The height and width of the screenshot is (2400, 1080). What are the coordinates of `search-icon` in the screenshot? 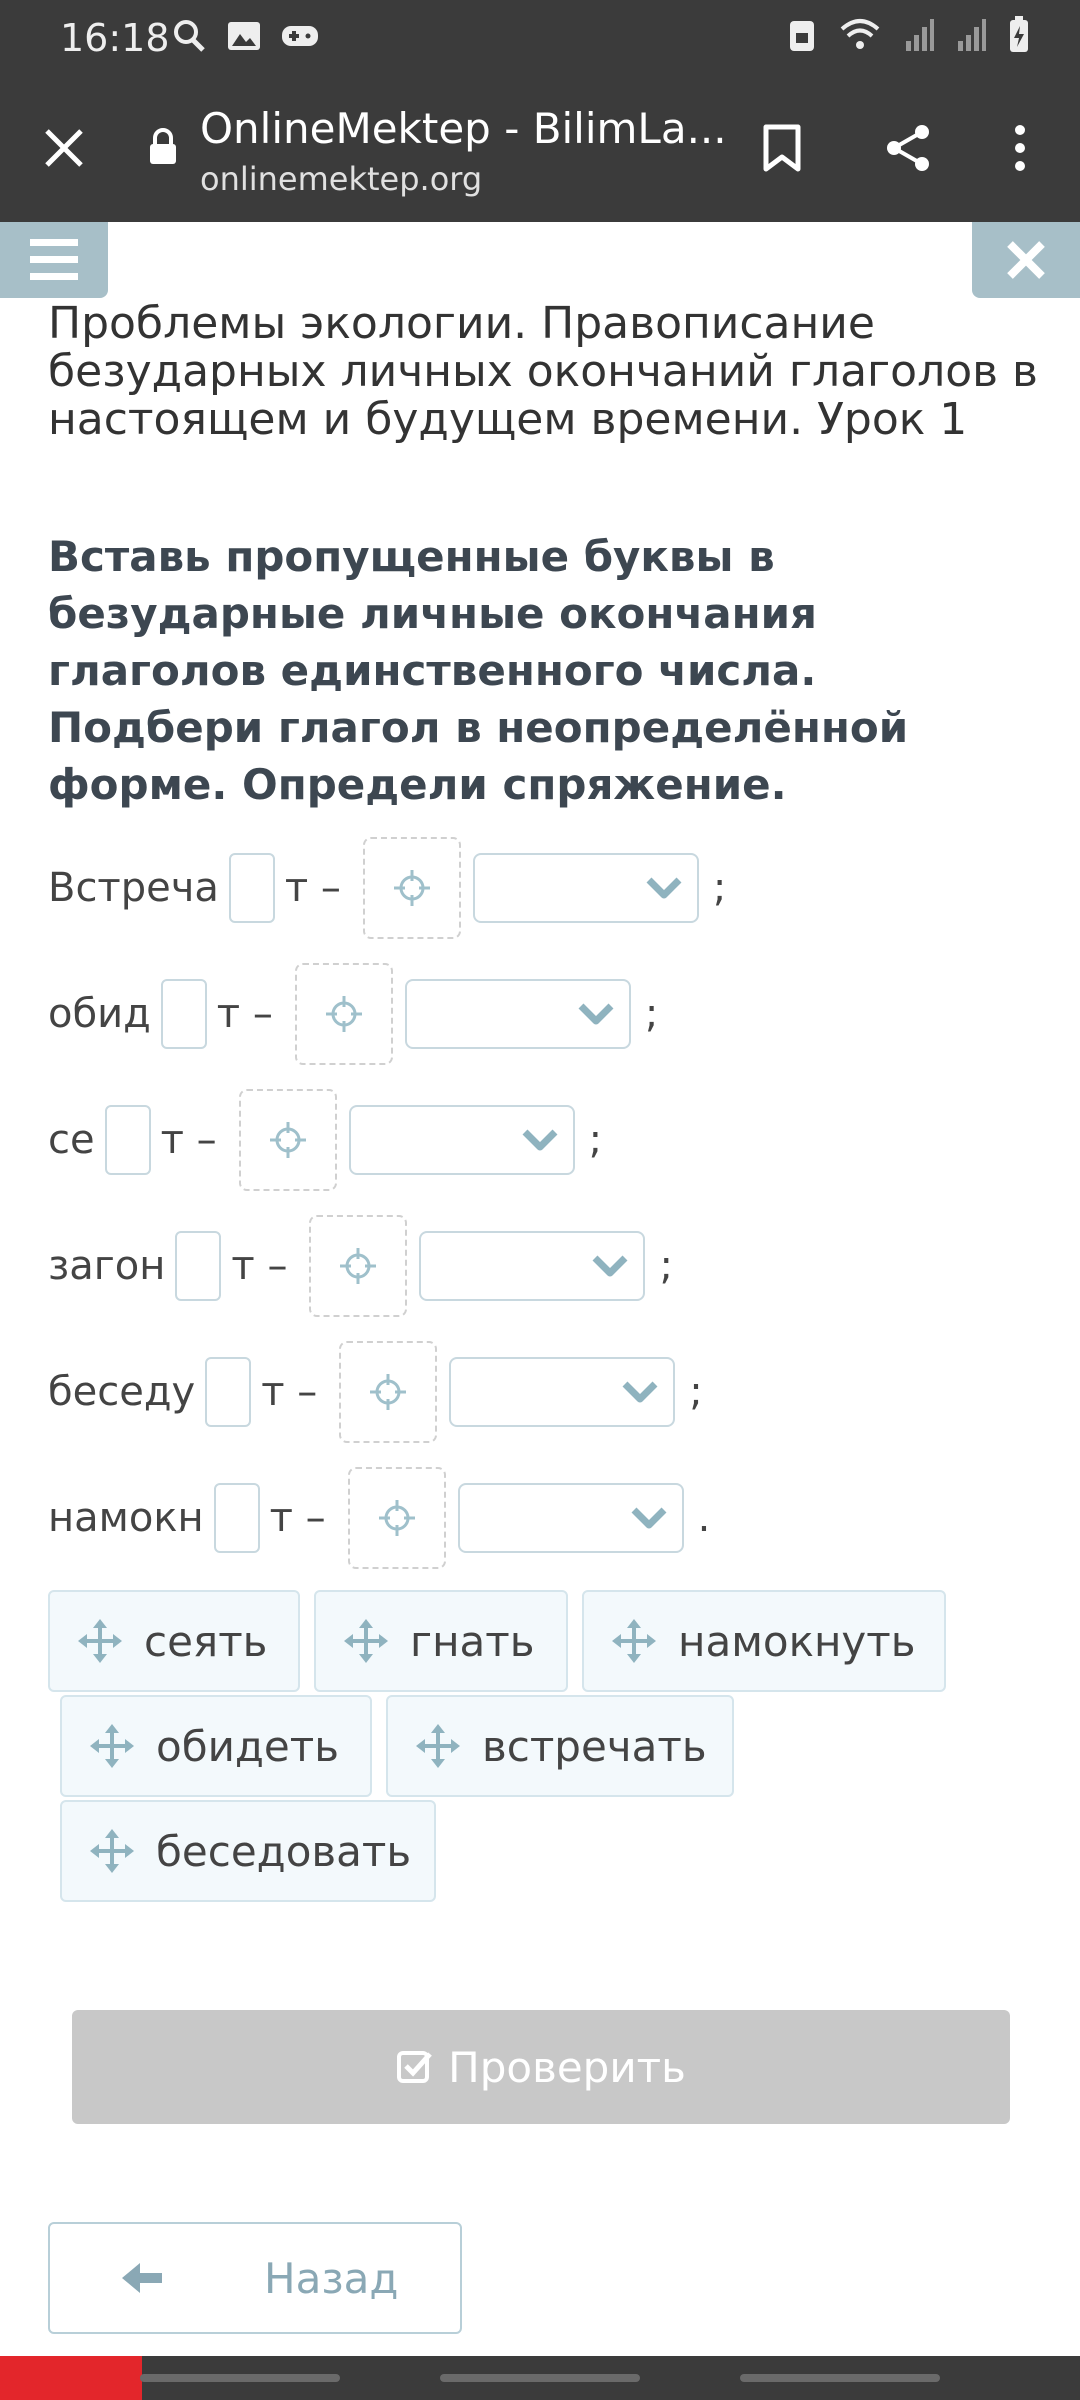 It's located at (189, 36).